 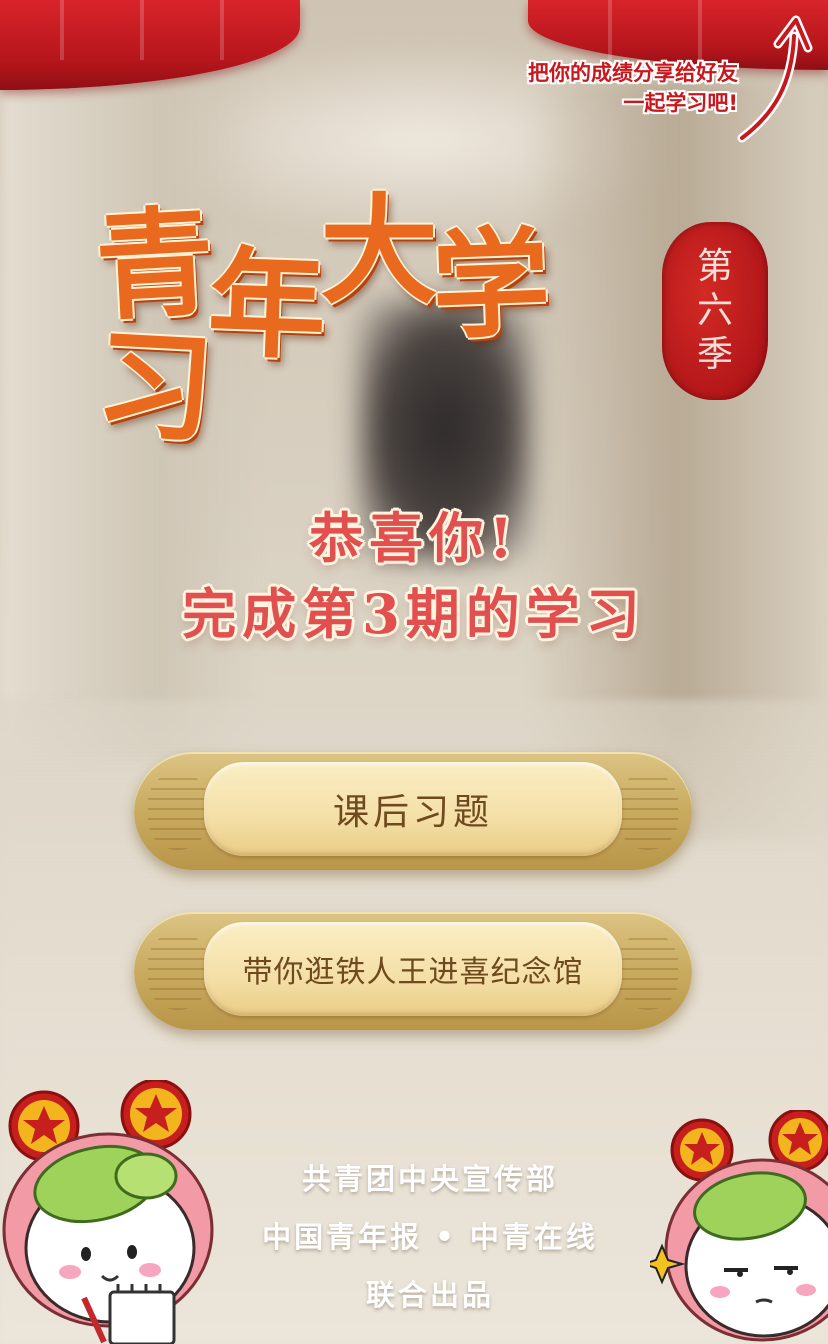 I want to click on museum-tour-button-label: 带你逛铁人王进喜纪念馆, so click(x=413, y=969).